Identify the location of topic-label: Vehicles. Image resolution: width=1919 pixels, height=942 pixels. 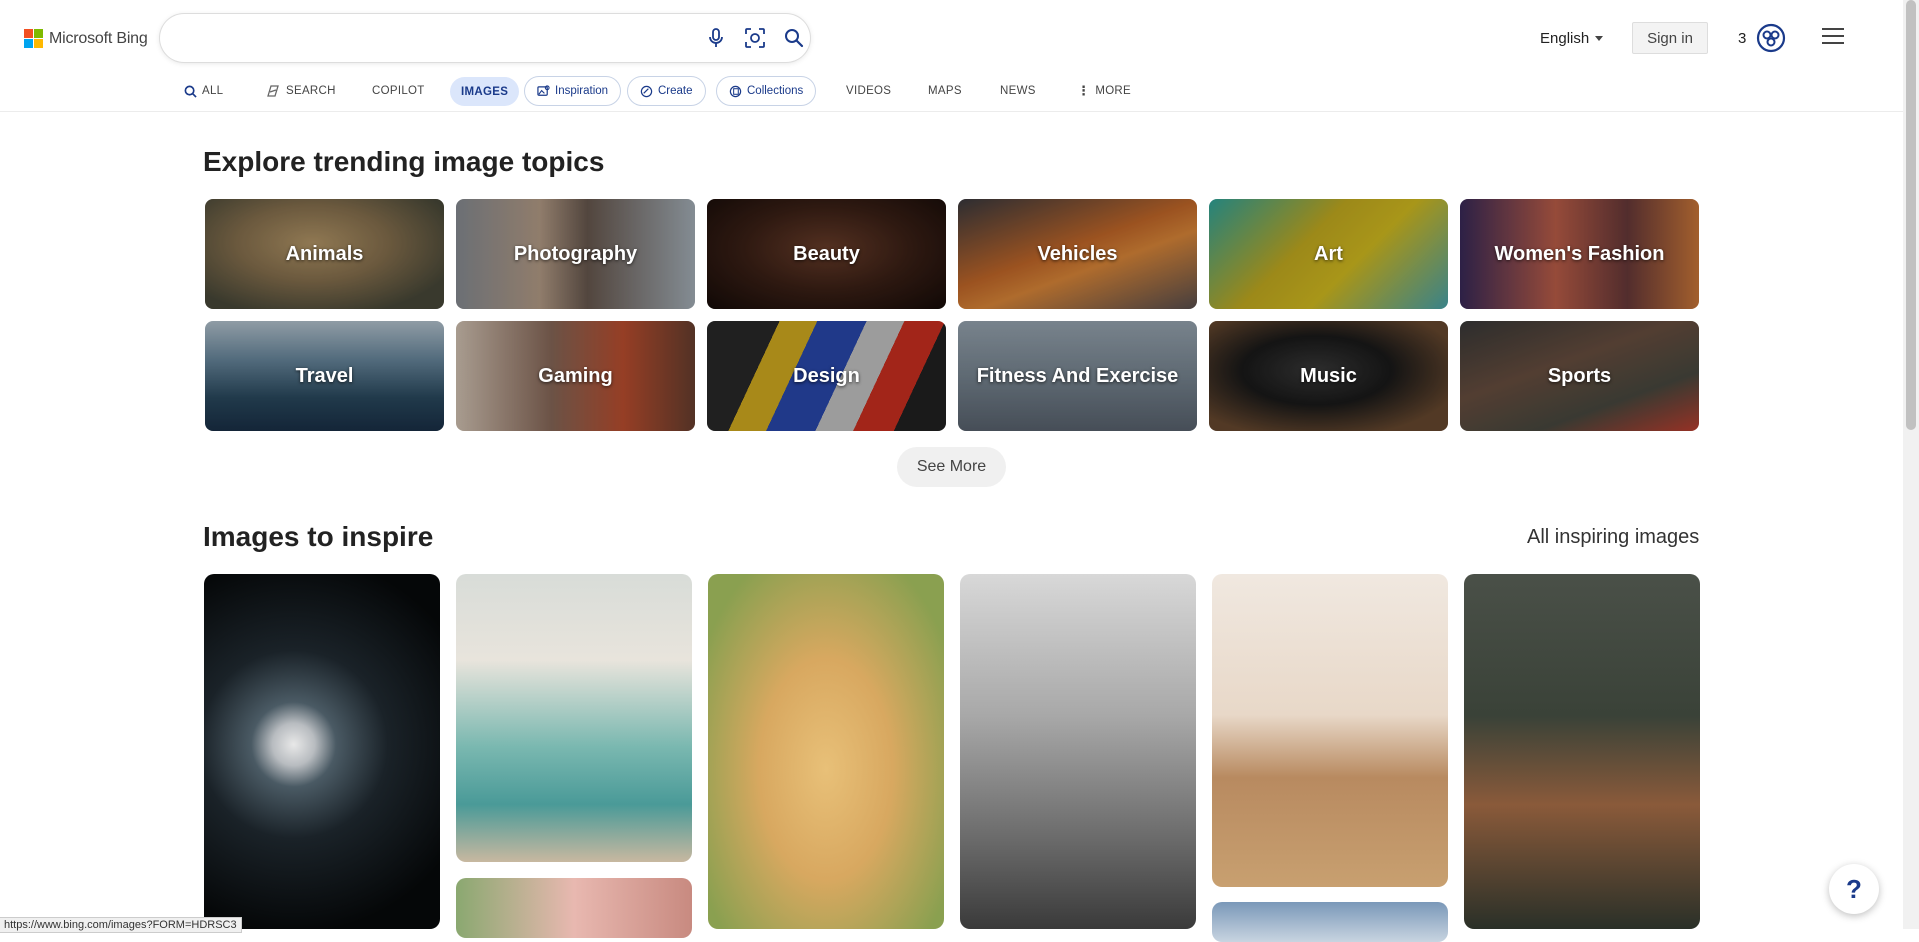
(1077, 253).